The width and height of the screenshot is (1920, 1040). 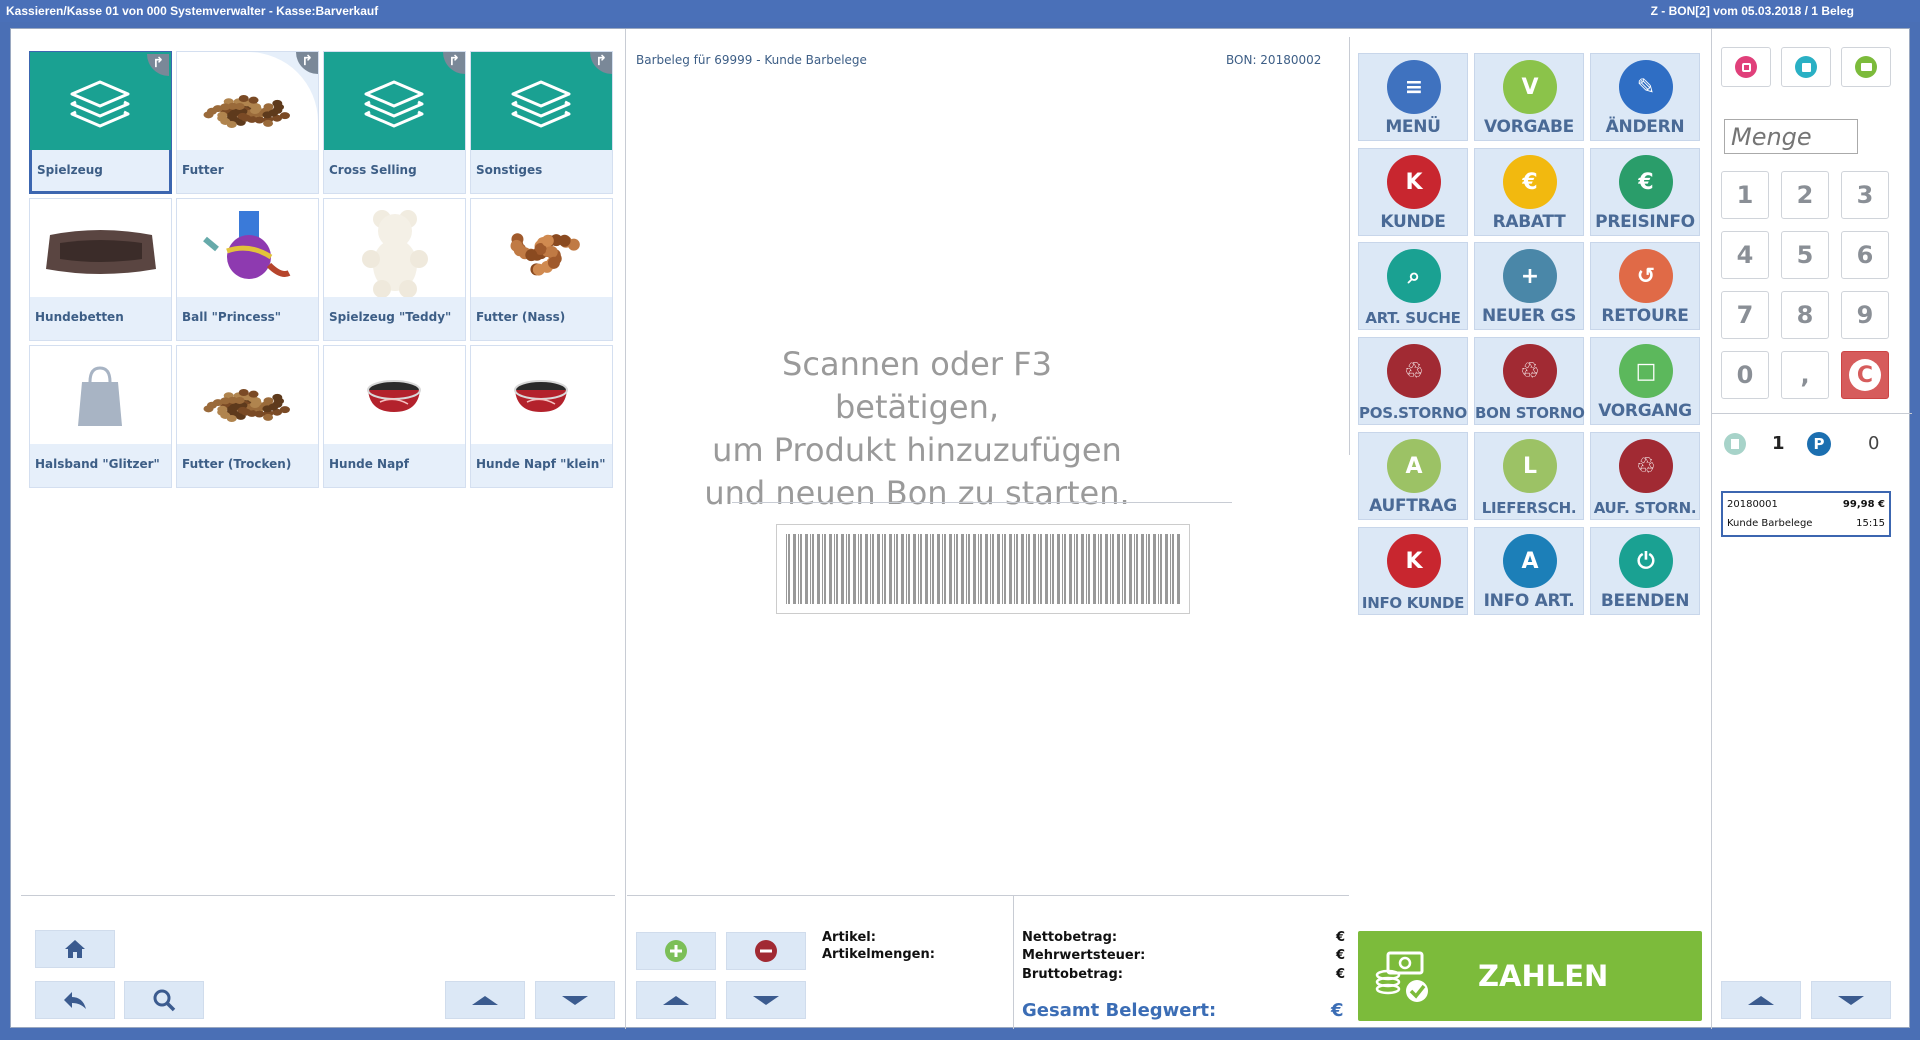 I want to click on digit-key-7: 7, so click(x=1745, y=315).